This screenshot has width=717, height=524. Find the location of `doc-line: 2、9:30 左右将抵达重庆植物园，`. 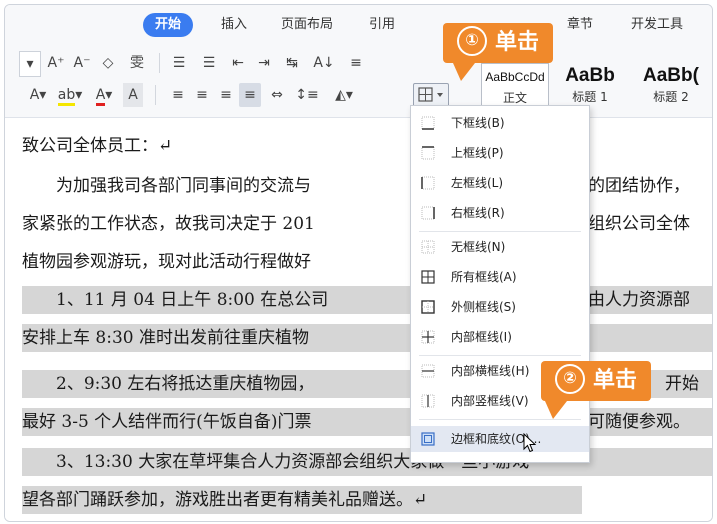

doc-line: 2、9:30 左右将抵达重庆植物园， is located at coordinates (168, 384).